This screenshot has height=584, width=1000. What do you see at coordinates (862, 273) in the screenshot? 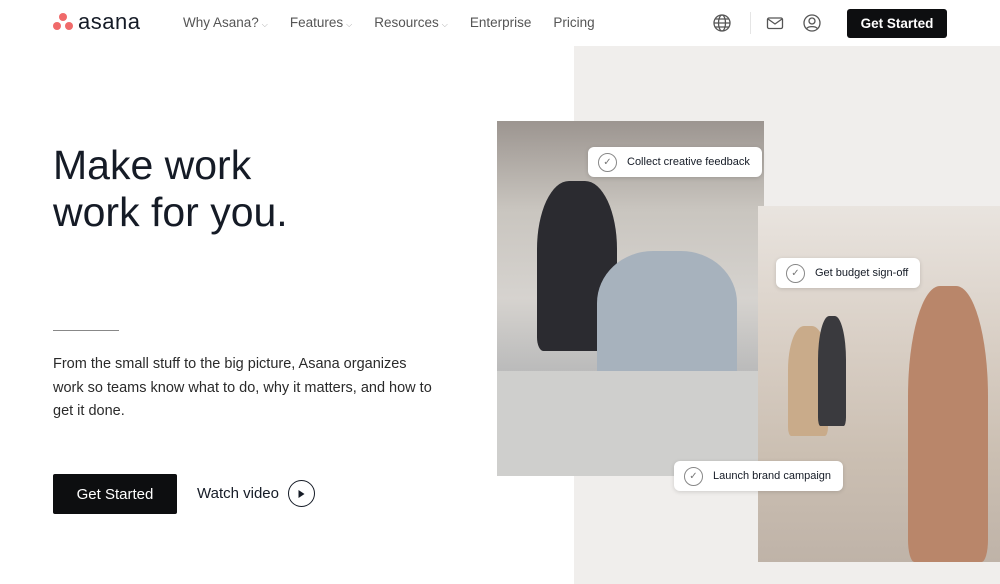
I see `task-label: Get budget sign-off` at bounding box center [862, 273].